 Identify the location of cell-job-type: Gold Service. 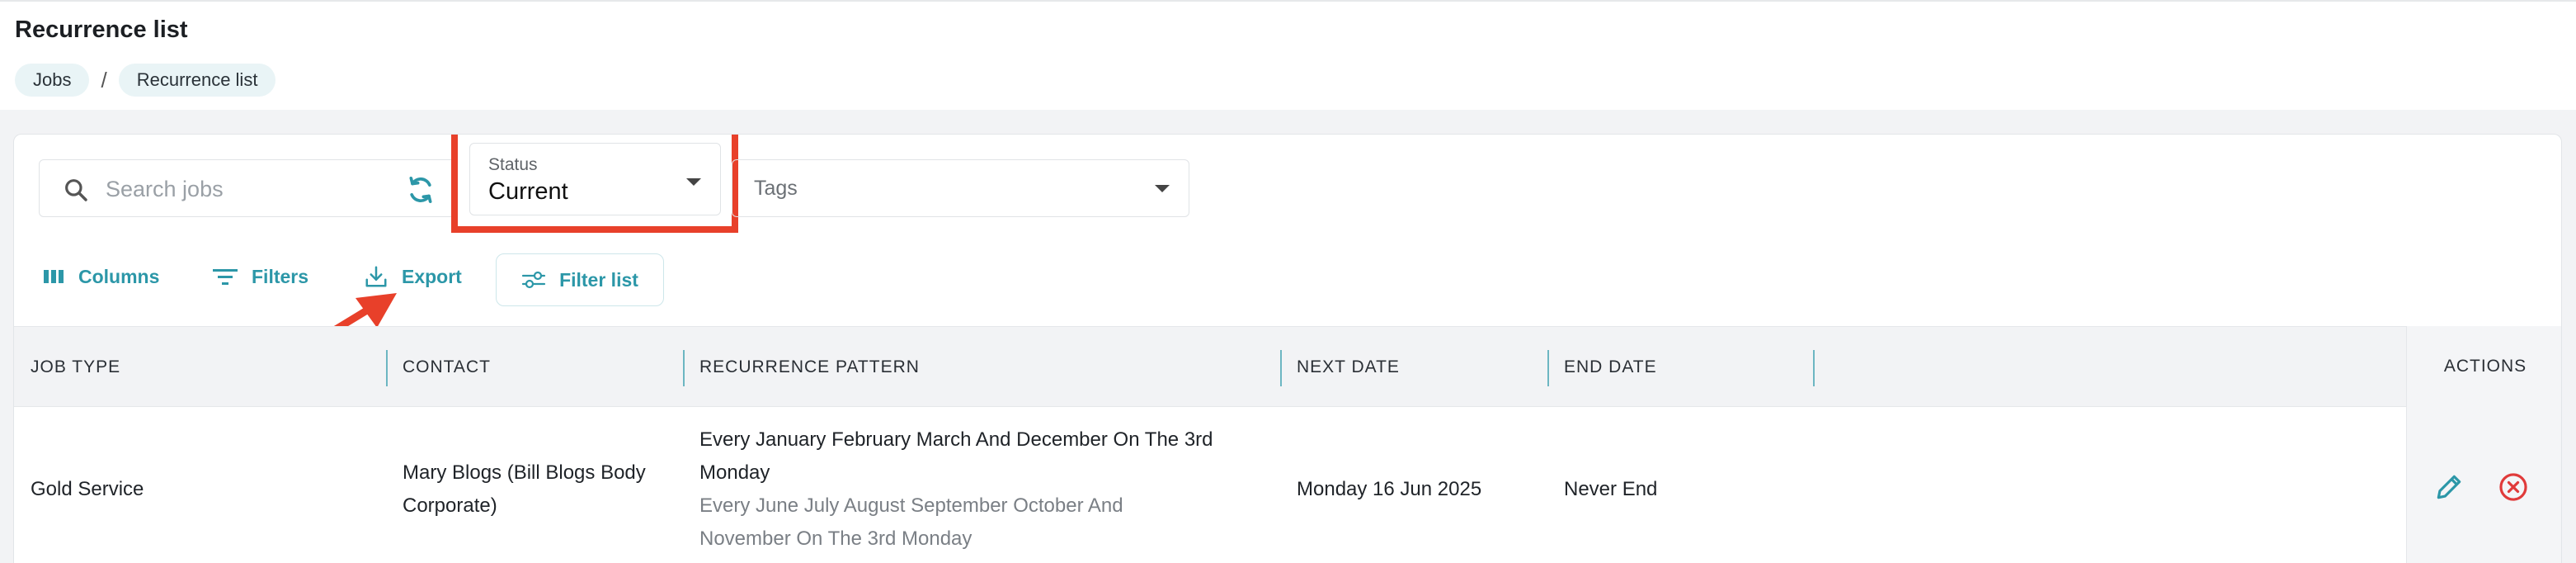
(87, 489).